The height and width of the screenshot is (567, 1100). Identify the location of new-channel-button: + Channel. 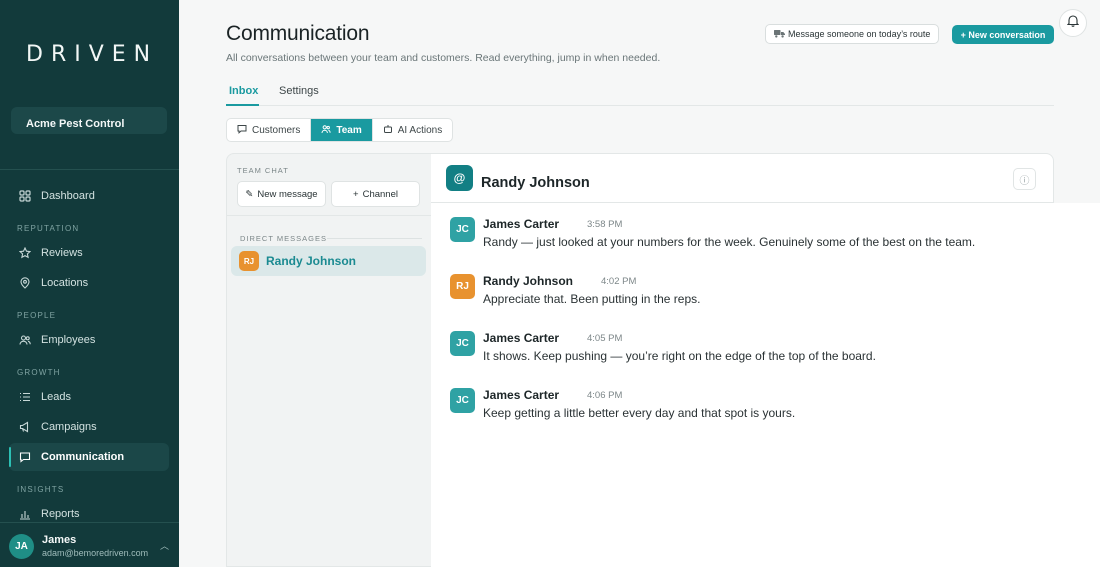
(375, 194).